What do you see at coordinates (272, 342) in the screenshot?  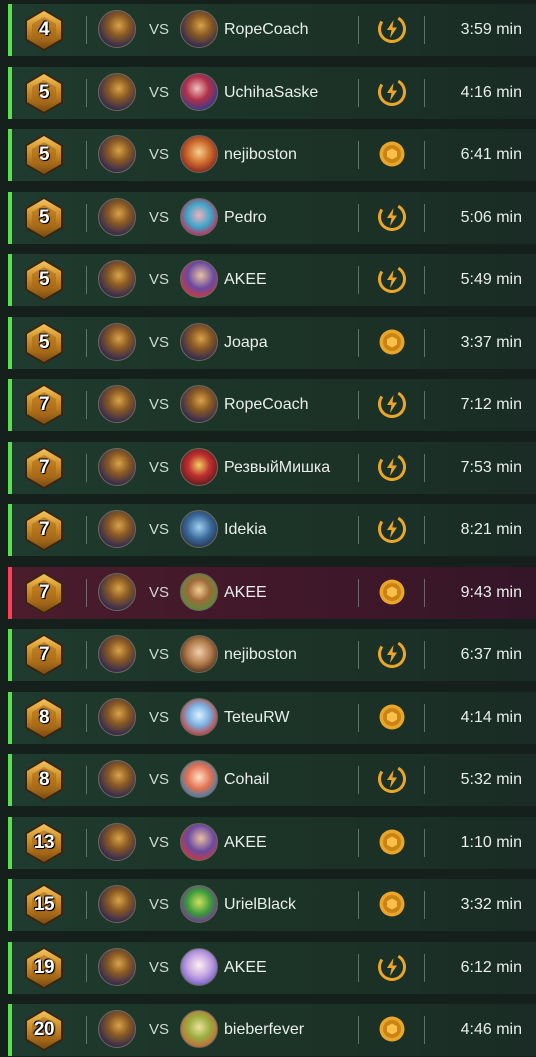 I see `match-row: 5 VS Joapa 3:37 min` at bounding box center [272, 342].